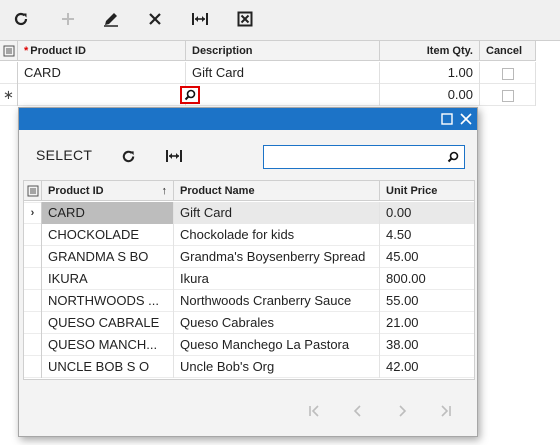 The height and width of the screenshot is (445, 560). Describe the element at coordinates (427, 345) in the screenshot. I see `cell-unit-price: 38.00` at that location.